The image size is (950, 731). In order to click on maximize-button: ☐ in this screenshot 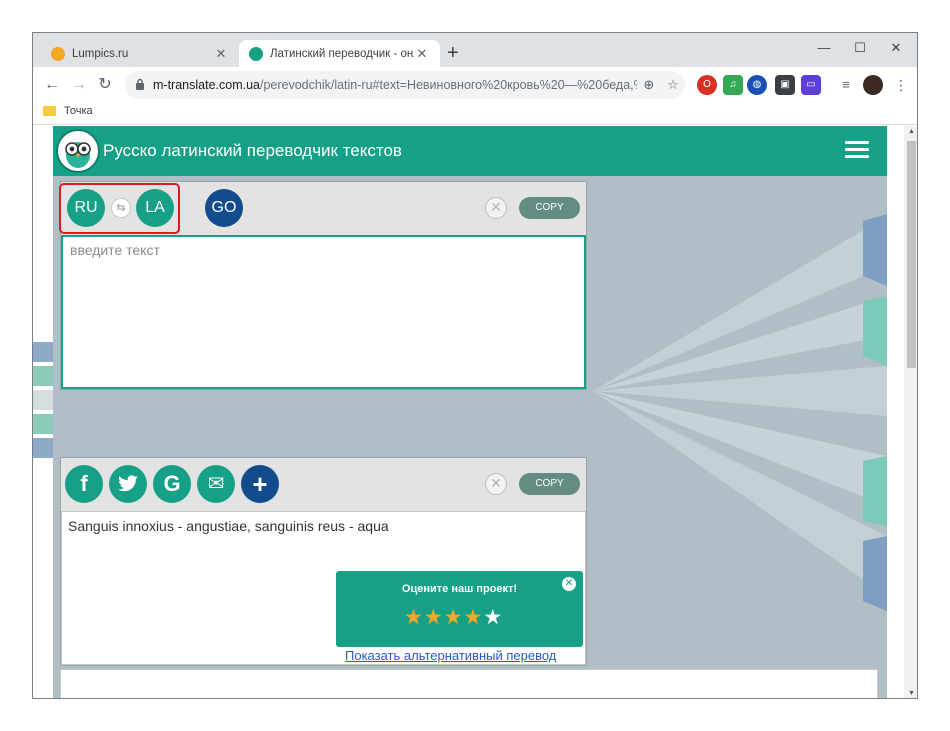, I will do `click(860, 48)`.